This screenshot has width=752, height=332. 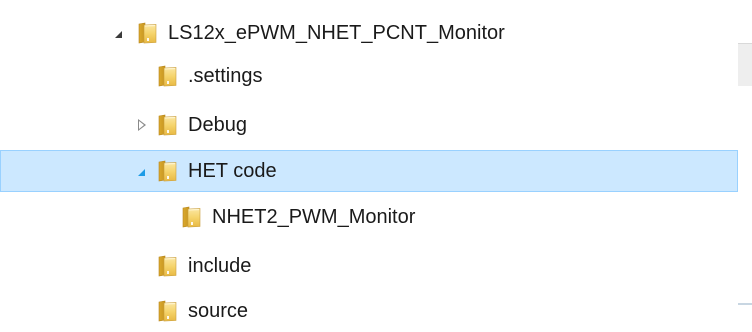 What do you see at coordinates (369, 171) in the screenshot?
I see `tree-item-het-code: HET code` at bounding box center [369, 171].